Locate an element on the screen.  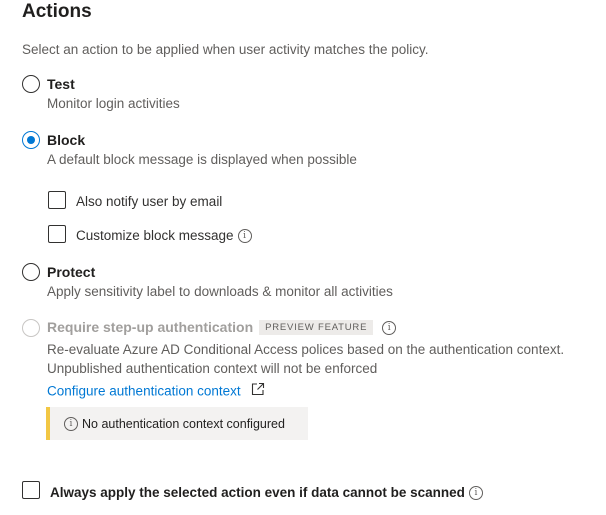
message-bar-text: No authentication context configured is located at coordinates (183, 424).